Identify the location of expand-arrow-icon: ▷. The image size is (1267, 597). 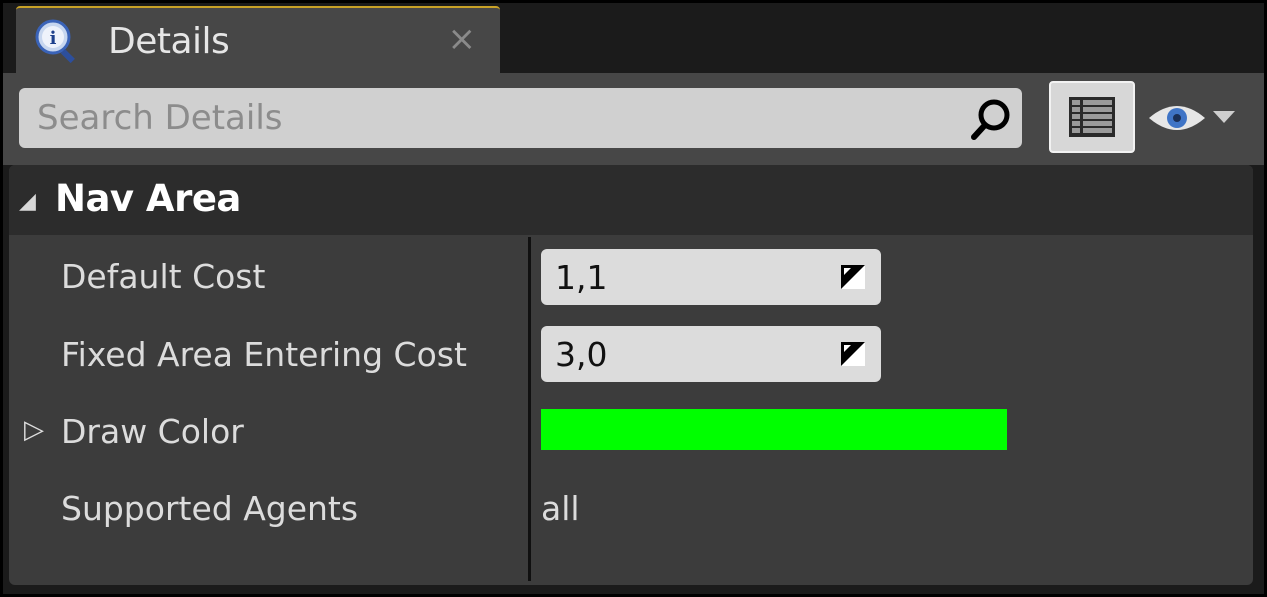
(34, 430).